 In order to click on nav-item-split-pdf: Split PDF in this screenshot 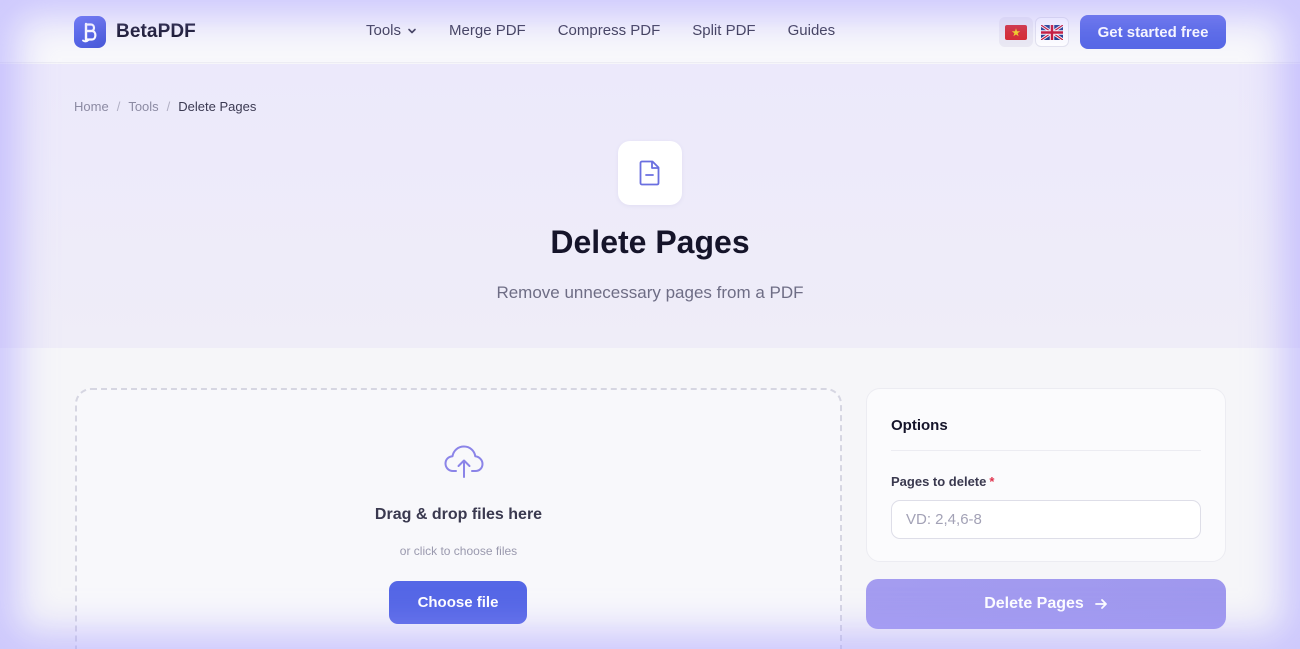, I will do `click(723, 30)`.